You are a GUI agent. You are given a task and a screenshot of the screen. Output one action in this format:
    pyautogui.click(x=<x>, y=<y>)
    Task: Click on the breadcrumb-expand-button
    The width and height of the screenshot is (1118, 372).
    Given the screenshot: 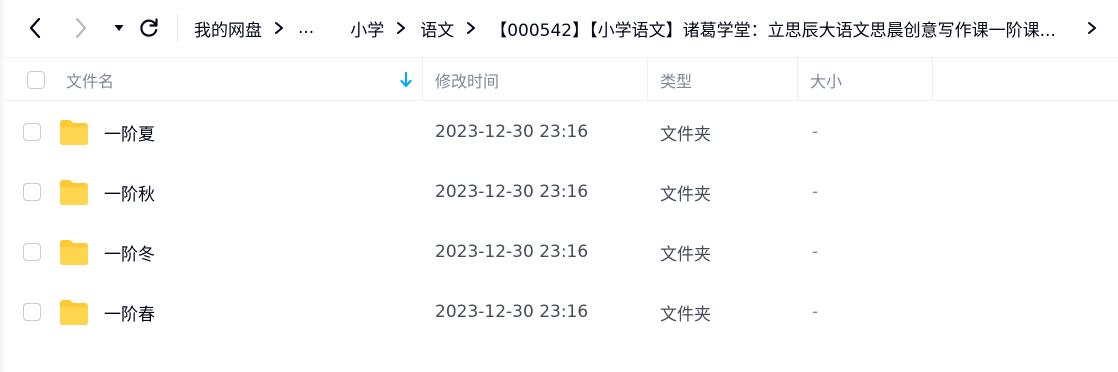 What is the action you would take?
    pyautogui.click(x=1092, y=28)
    